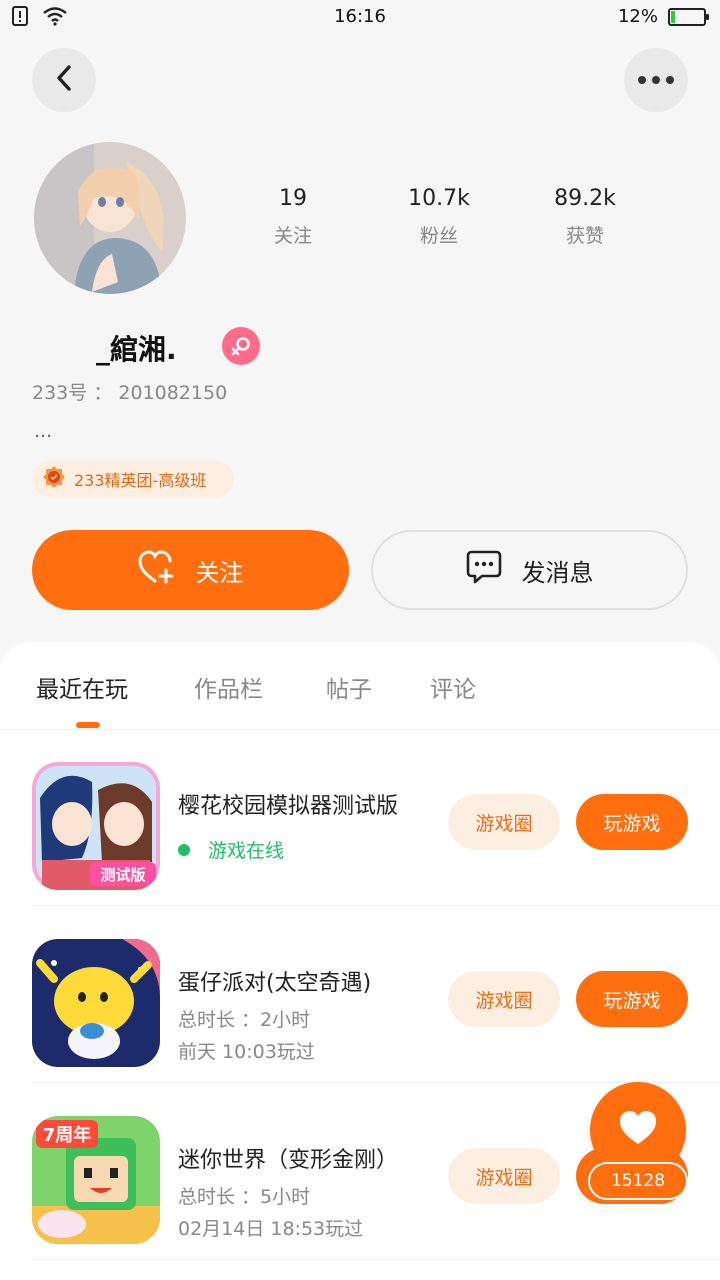  I want to click on chat-bubble-icon, so click(484, 570).